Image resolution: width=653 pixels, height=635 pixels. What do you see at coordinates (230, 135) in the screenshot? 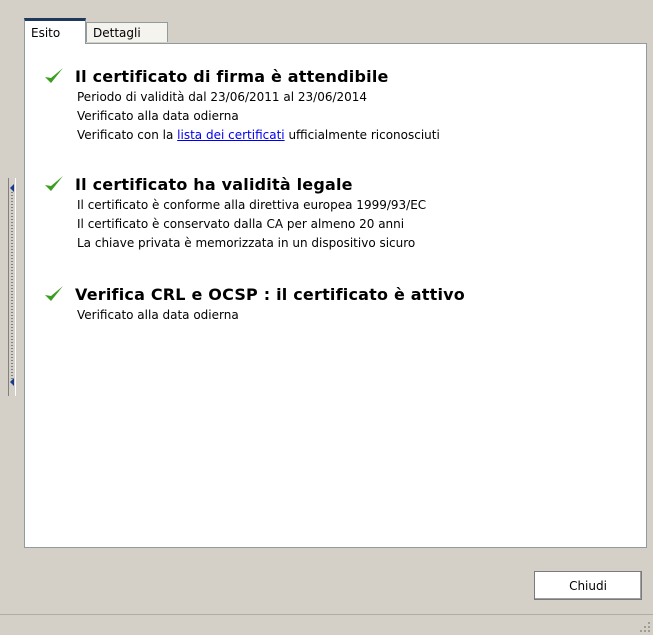
I see `certificate-list-link: lista dei certificati` at bounding box center [230, 135].